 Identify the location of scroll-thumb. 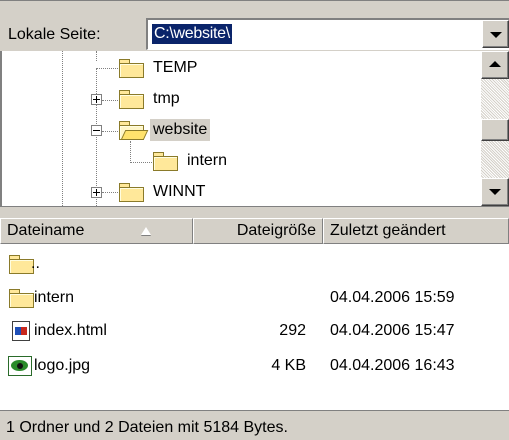
(495, 130).